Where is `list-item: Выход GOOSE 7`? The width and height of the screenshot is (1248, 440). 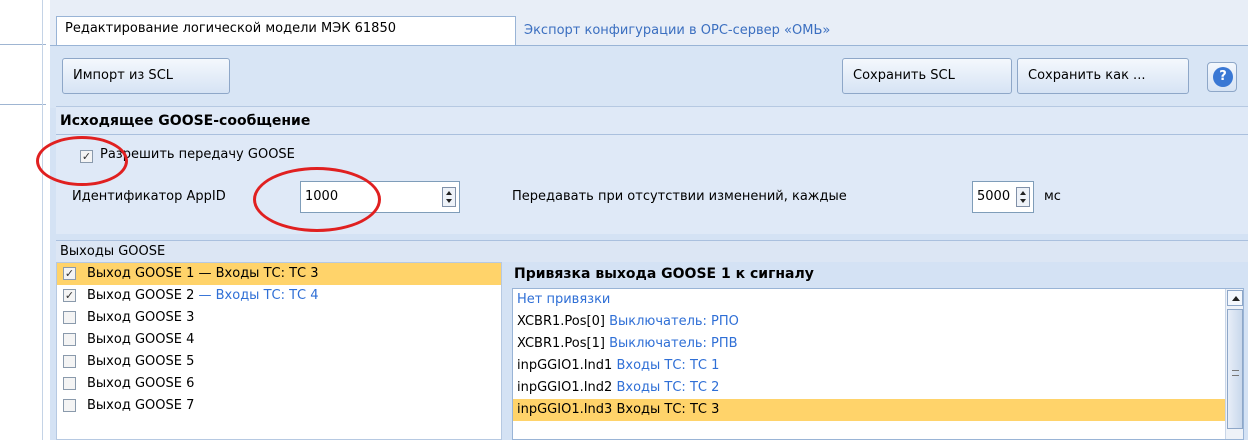
list-item: Выход GOOSE 7 is located at coordinates (279, 406).